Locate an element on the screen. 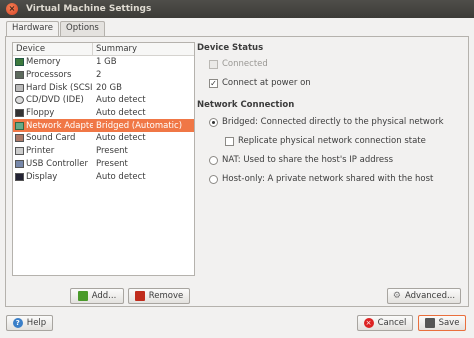 Image resolution: width=474 pixels, height=338 pixels. save-icon is located at coordinates (429, 323).